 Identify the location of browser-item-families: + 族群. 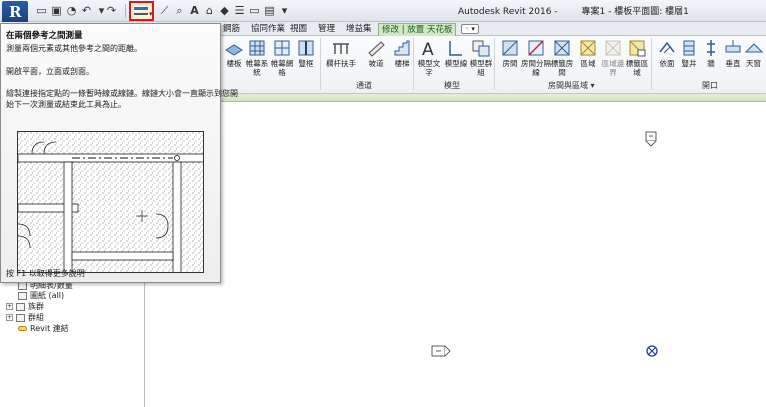
(25, 306).